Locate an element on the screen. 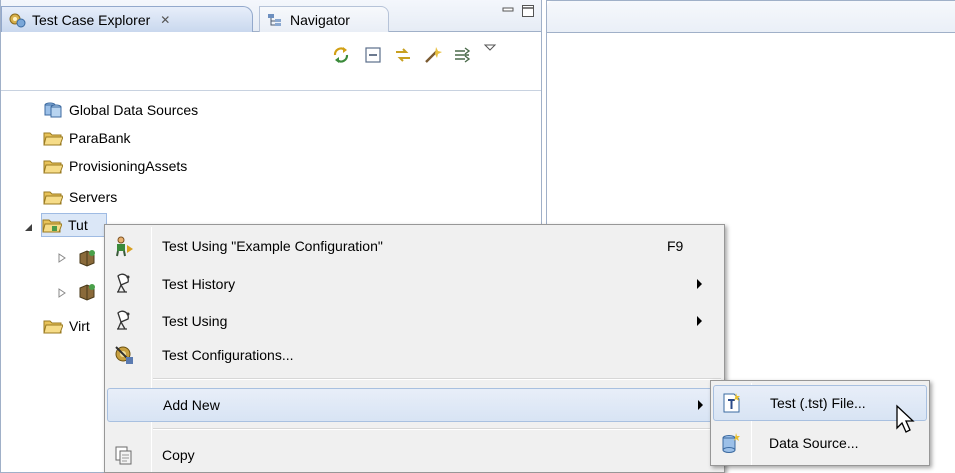  tab-label: Navigator is located at coordinates (320, 19).